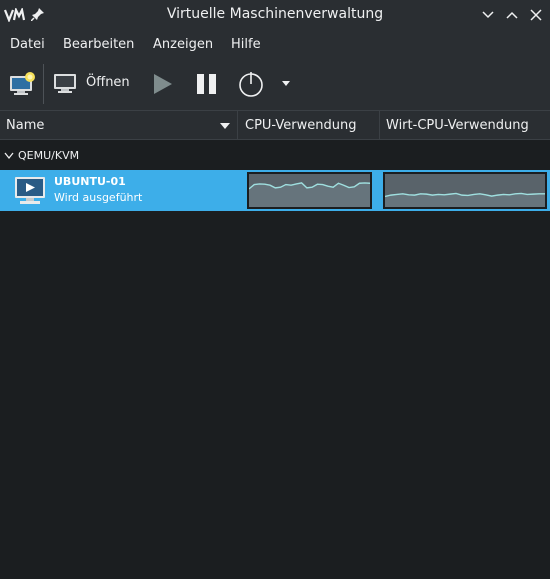  What do you see at coordinates (25, 125) in the screenshot?
I see `column-name-label: Name` at bounding box center [25, 125].